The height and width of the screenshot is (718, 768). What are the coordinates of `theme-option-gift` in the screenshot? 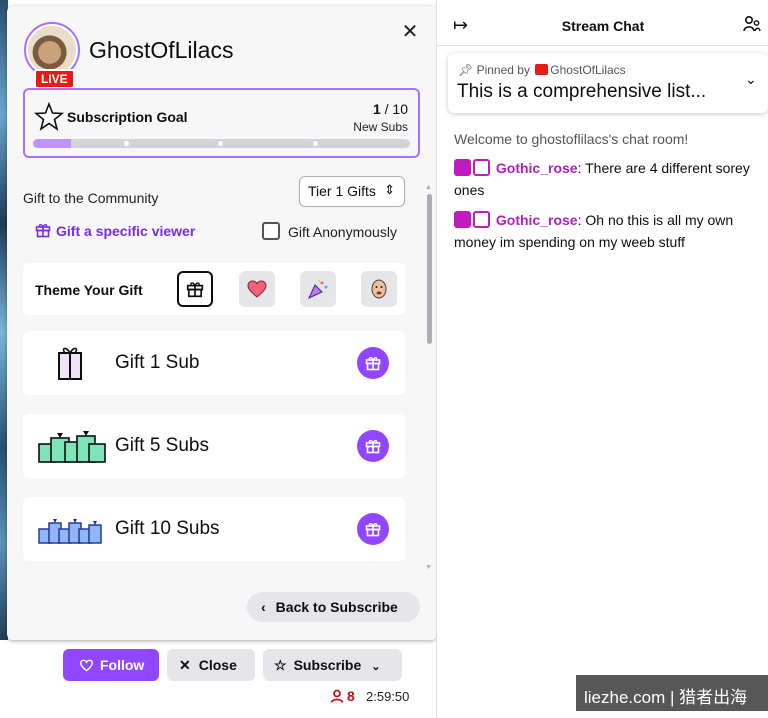 It's located at (195, 289).